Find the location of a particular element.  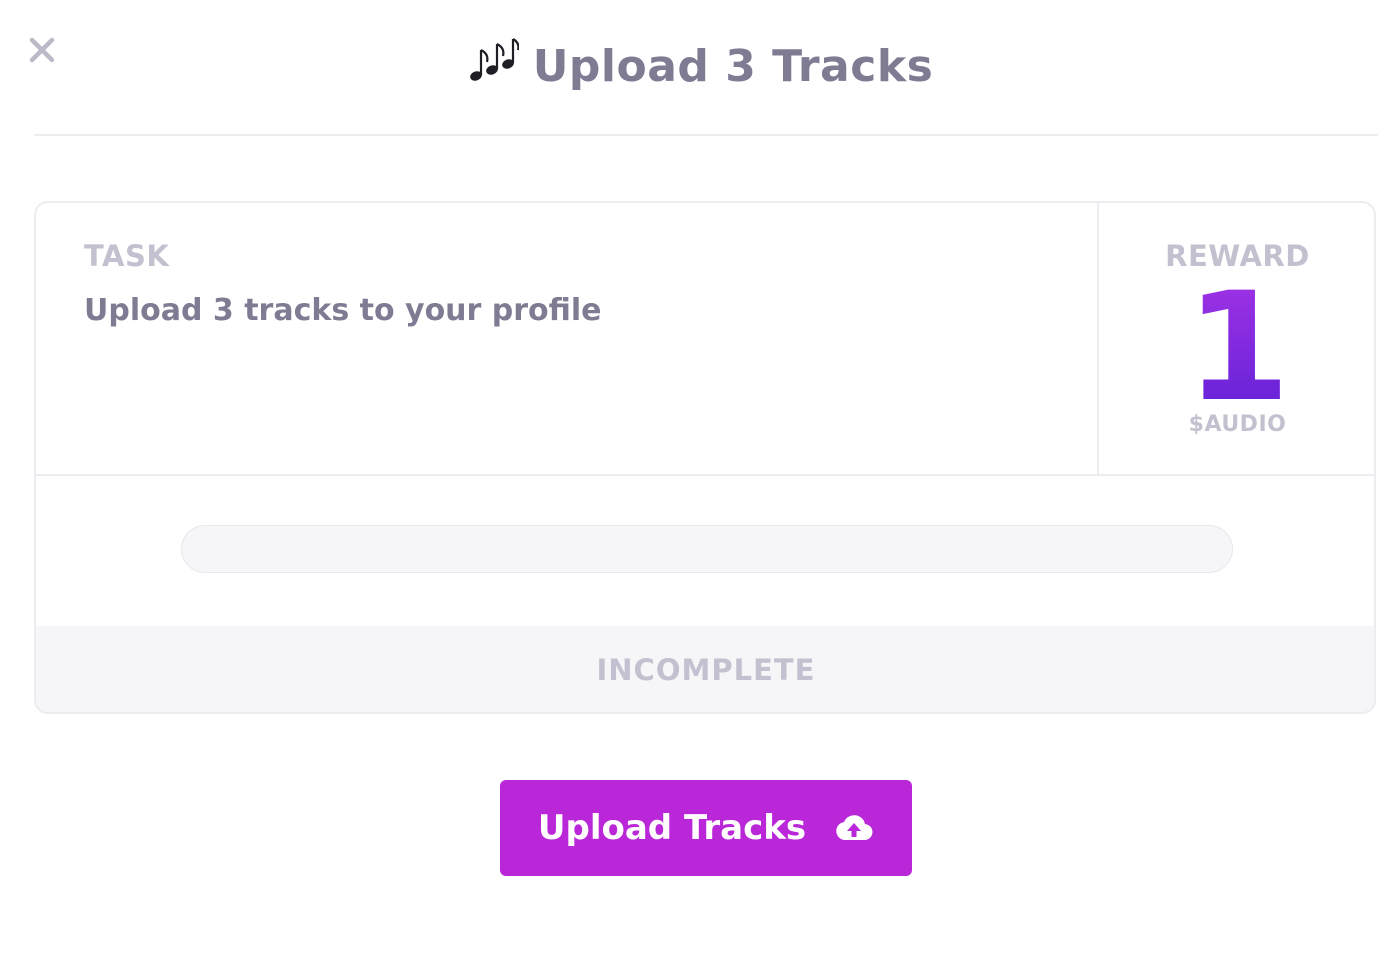

reward-amount-text: 1 is located at coordinates (1237, 346).